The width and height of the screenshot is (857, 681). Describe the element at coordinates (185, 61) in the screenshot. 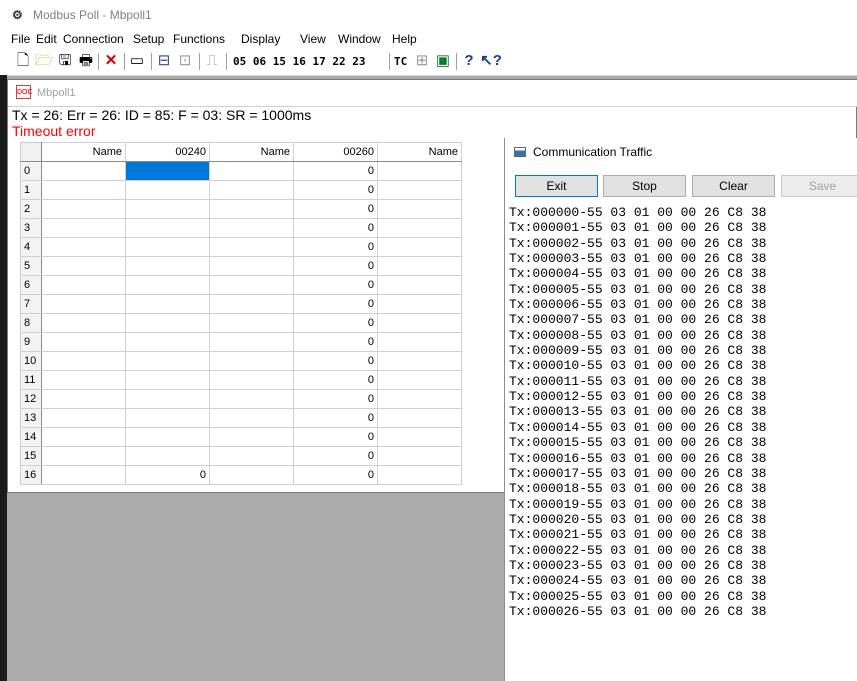

I see `disconnect-icon: ⊡` at that location.